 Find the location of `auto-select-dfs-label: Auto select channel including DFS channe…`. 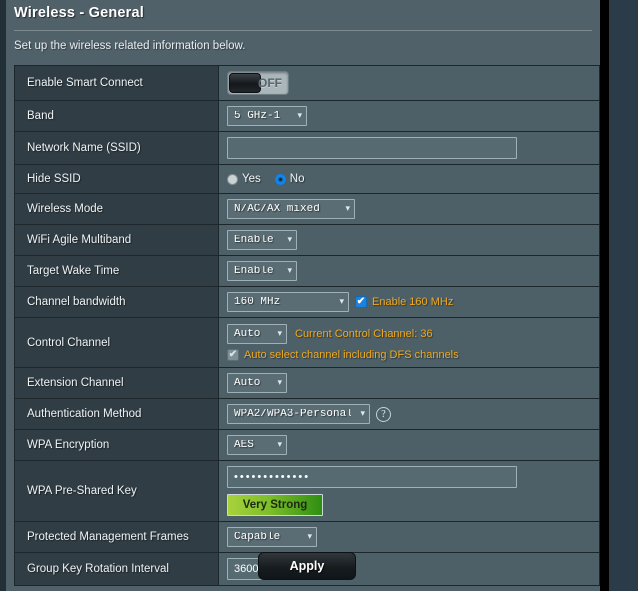

auto-select-dfs-label: Auto select channel including DFS channe… is located at coordinates (351, 355).